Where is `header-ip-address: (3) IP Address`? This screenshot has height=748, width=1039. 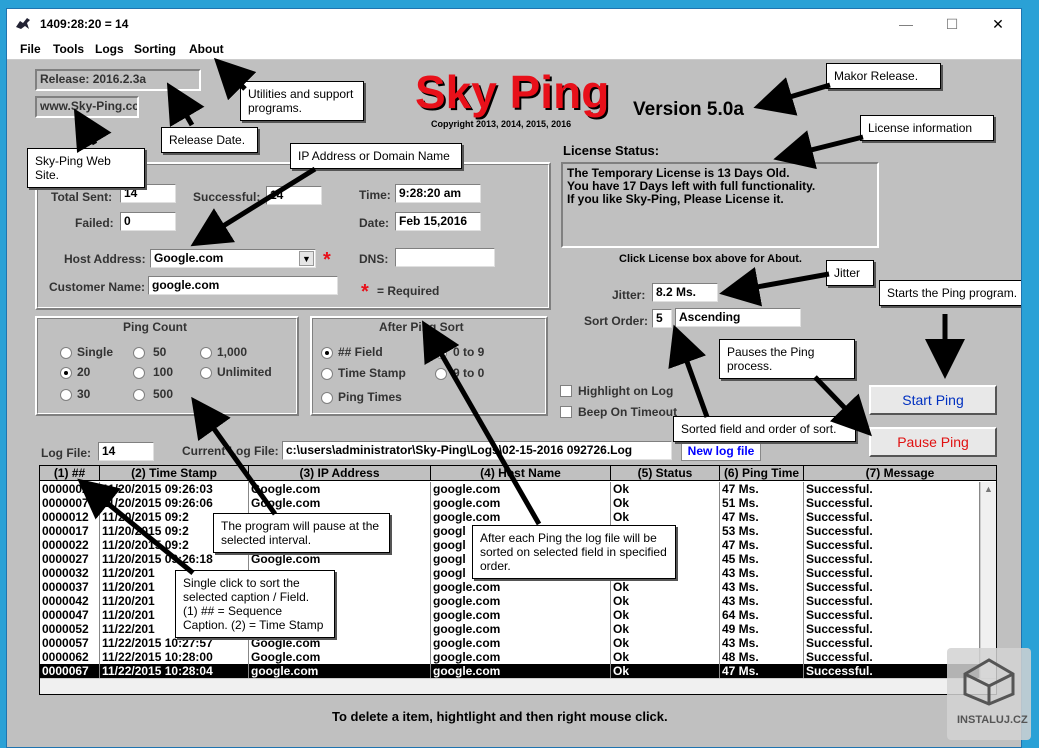
header-ip-address: (3) IP Address is located at coordinates (340, 473).